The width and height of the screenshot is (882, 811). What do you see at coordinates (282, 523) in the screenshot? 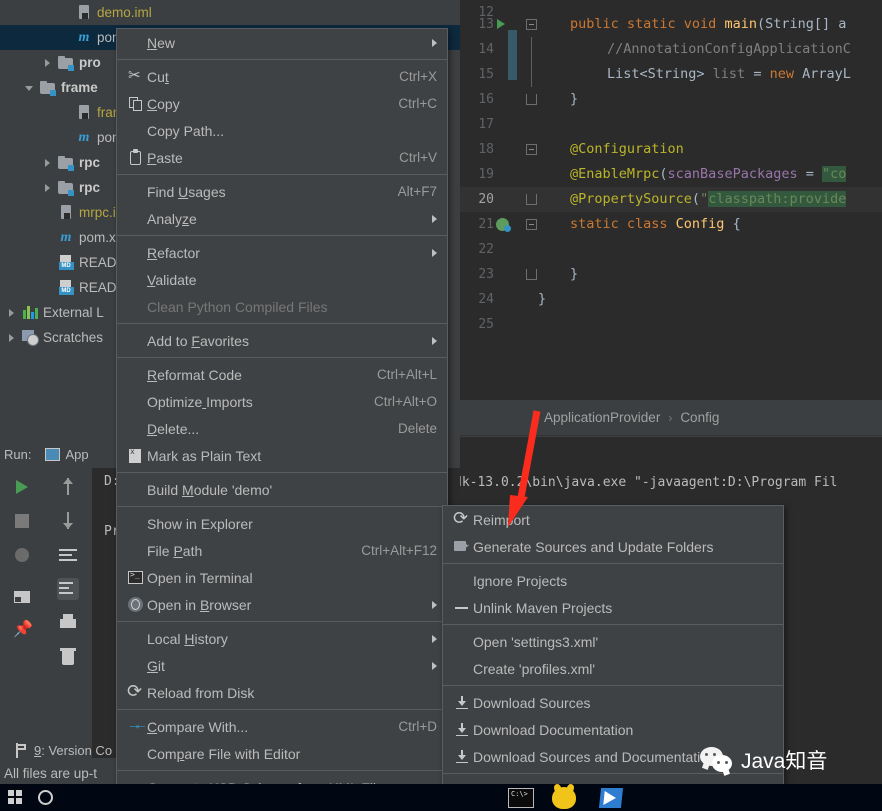
I see `menu-item-show-in-explorer: Show in Explorer` at bounding box center [282, 523].